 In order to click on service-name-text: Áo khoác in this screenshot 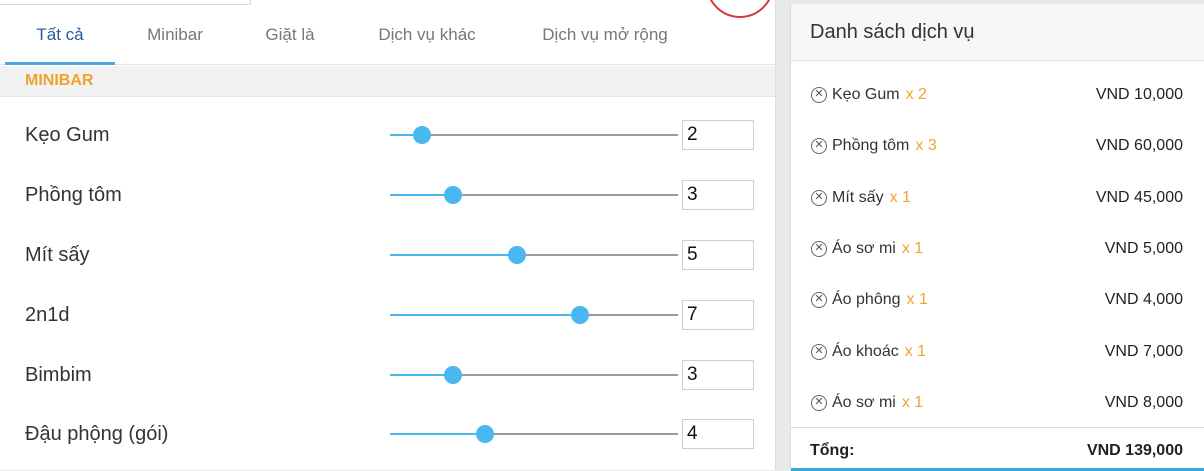, I will do `click(865, 351)`.